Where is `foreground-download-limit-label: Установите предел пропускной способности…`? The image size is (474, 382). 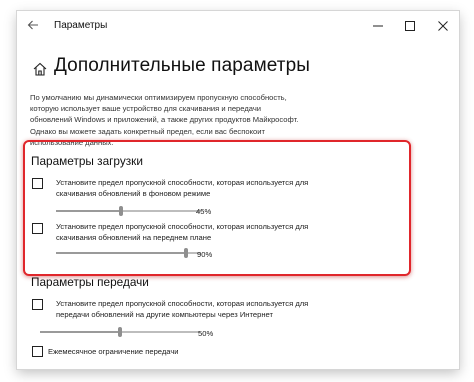
foreground-download-limit-label: Установите предел пропускной способности… is located at coordinates (182, 232).